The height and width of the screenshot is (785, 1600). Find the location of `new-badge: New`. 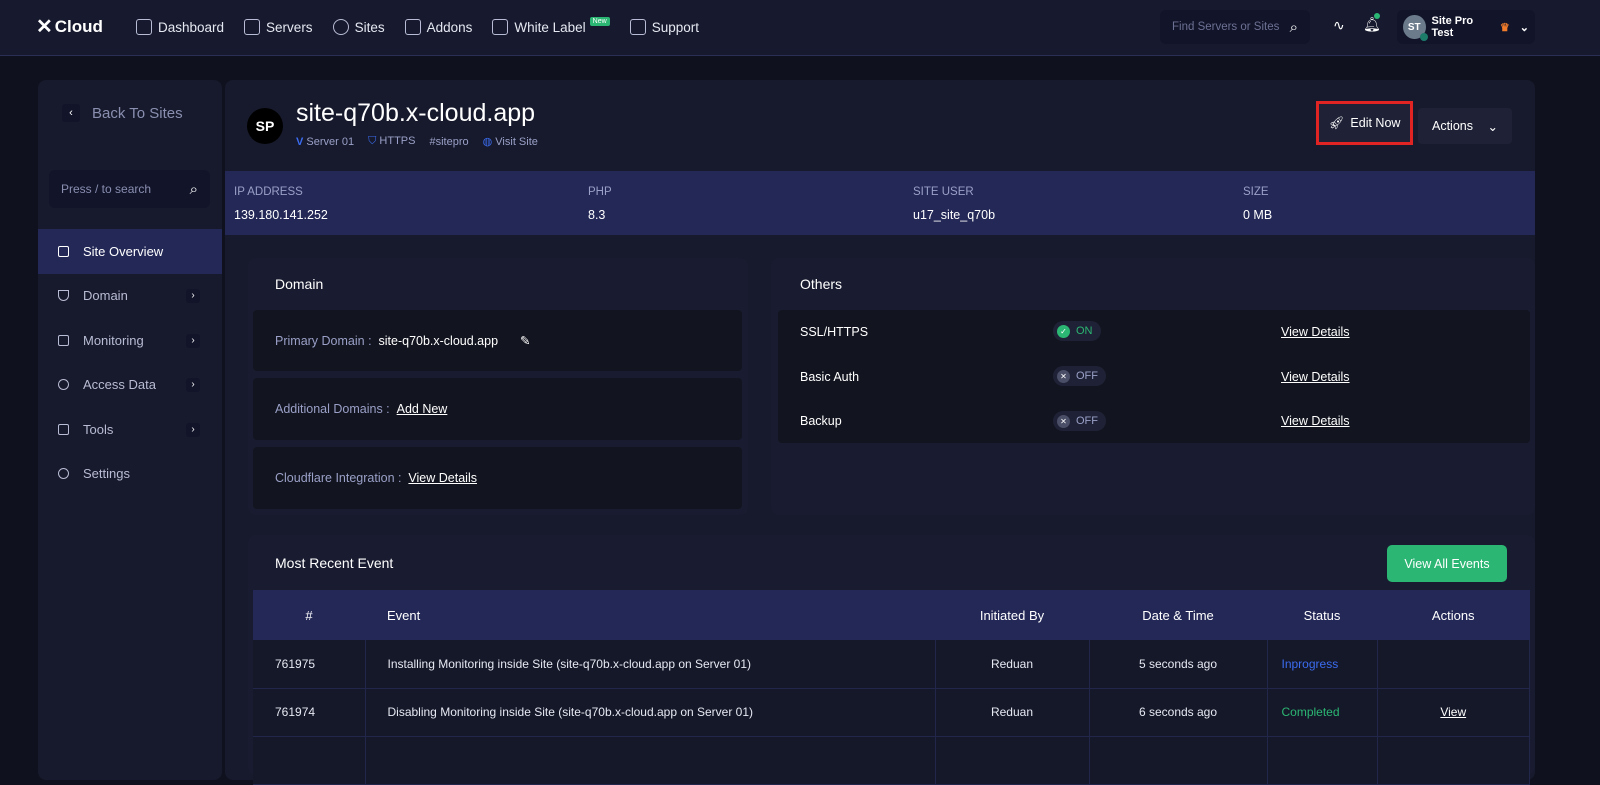

new-badge: New is located at coordinates (599, 21).